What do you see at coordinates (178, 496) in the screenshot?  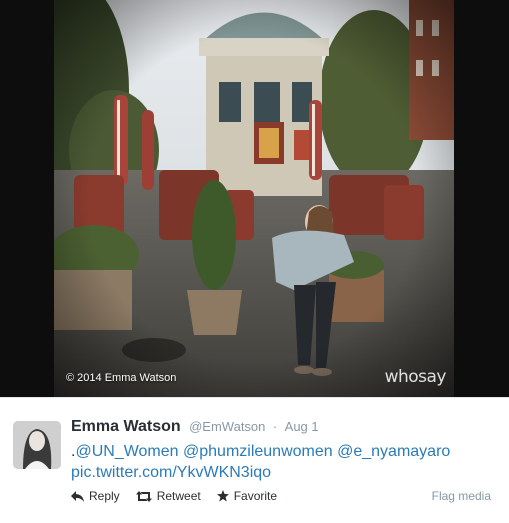 I see `retweet-label: Retweet` at bounding box center [178, 496].